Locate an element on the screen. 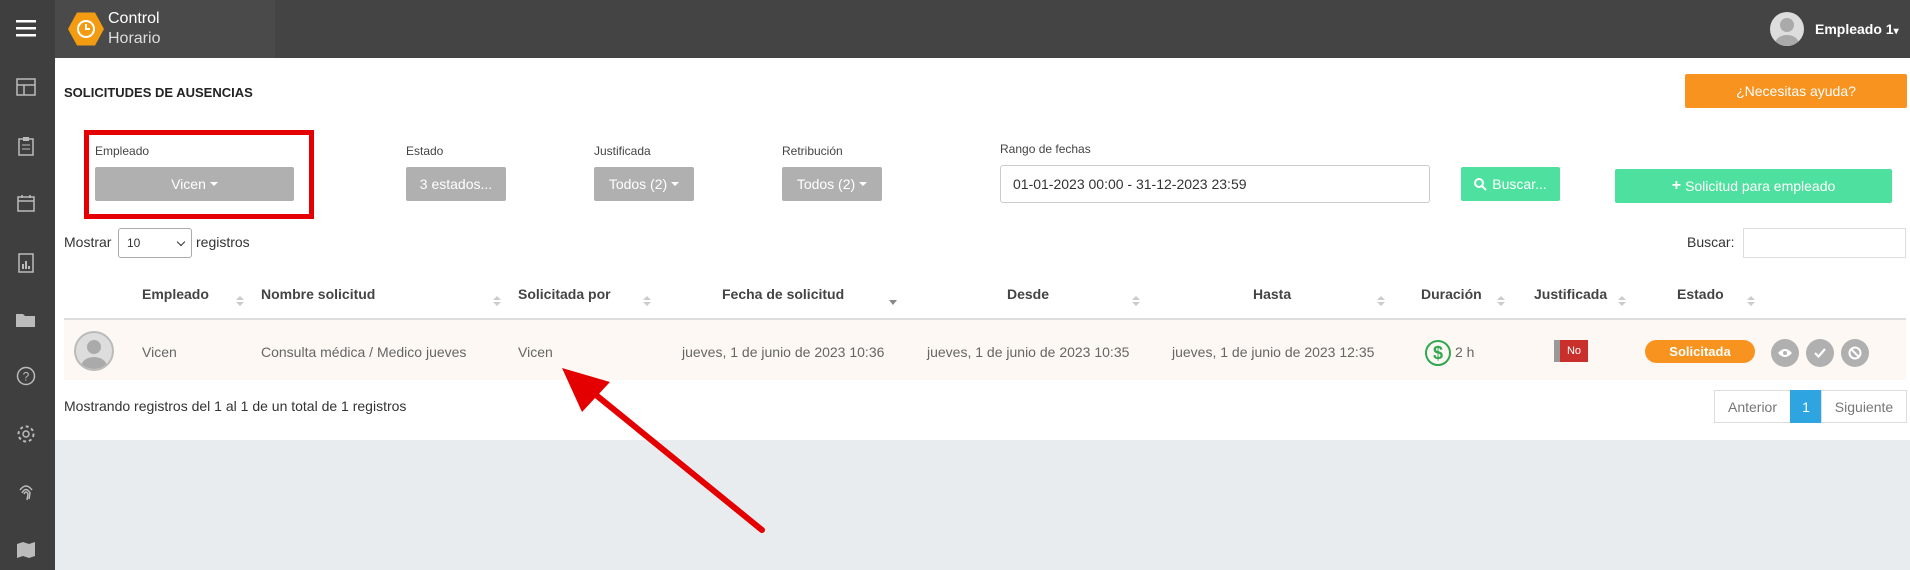  search-icon is located at coordinates (1480, 184).